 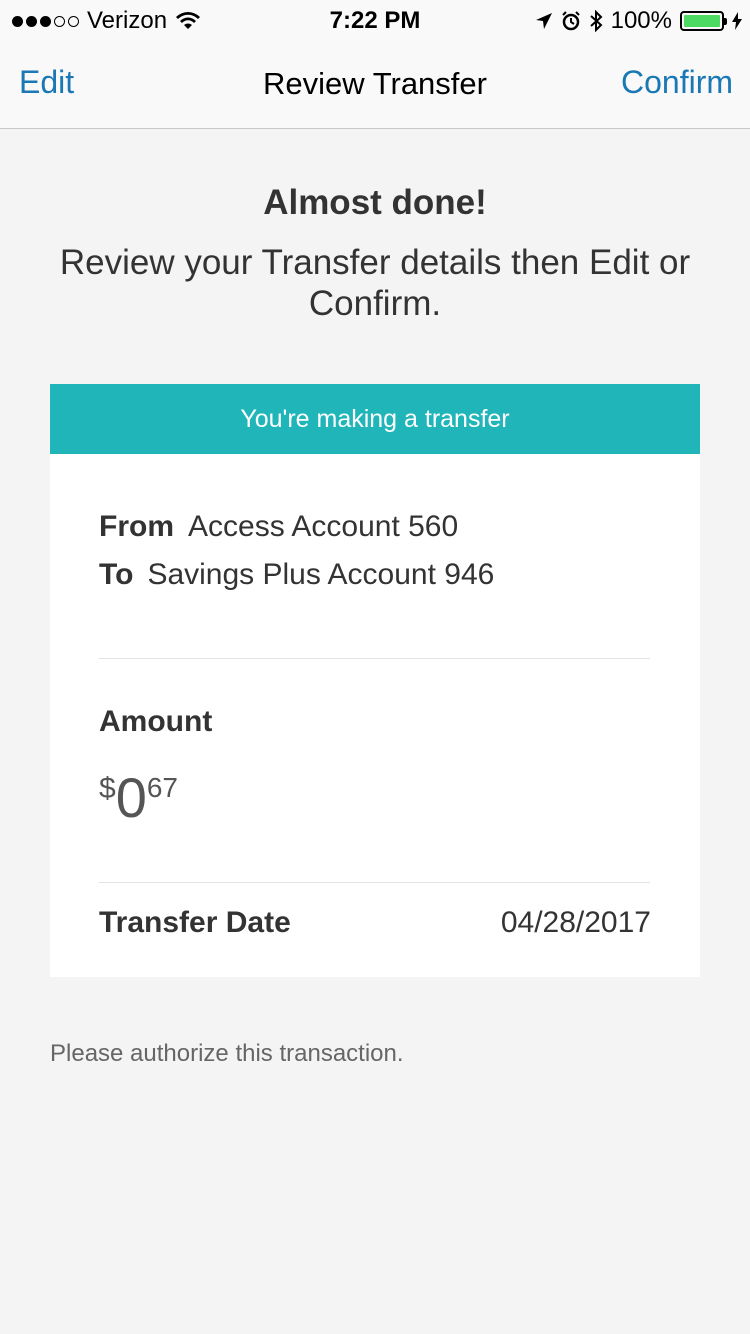 I want to click on to-label: To, so click(x=116, y=574).